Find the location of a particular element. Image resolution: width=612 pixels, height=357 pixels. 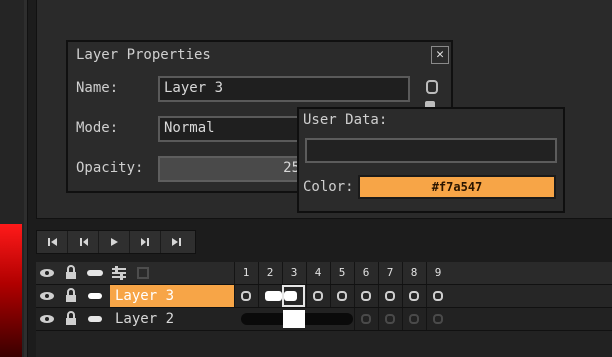

timeline-header: 1 2 3 4 5 6 7 8 9 is located at coordinates (324, 273).